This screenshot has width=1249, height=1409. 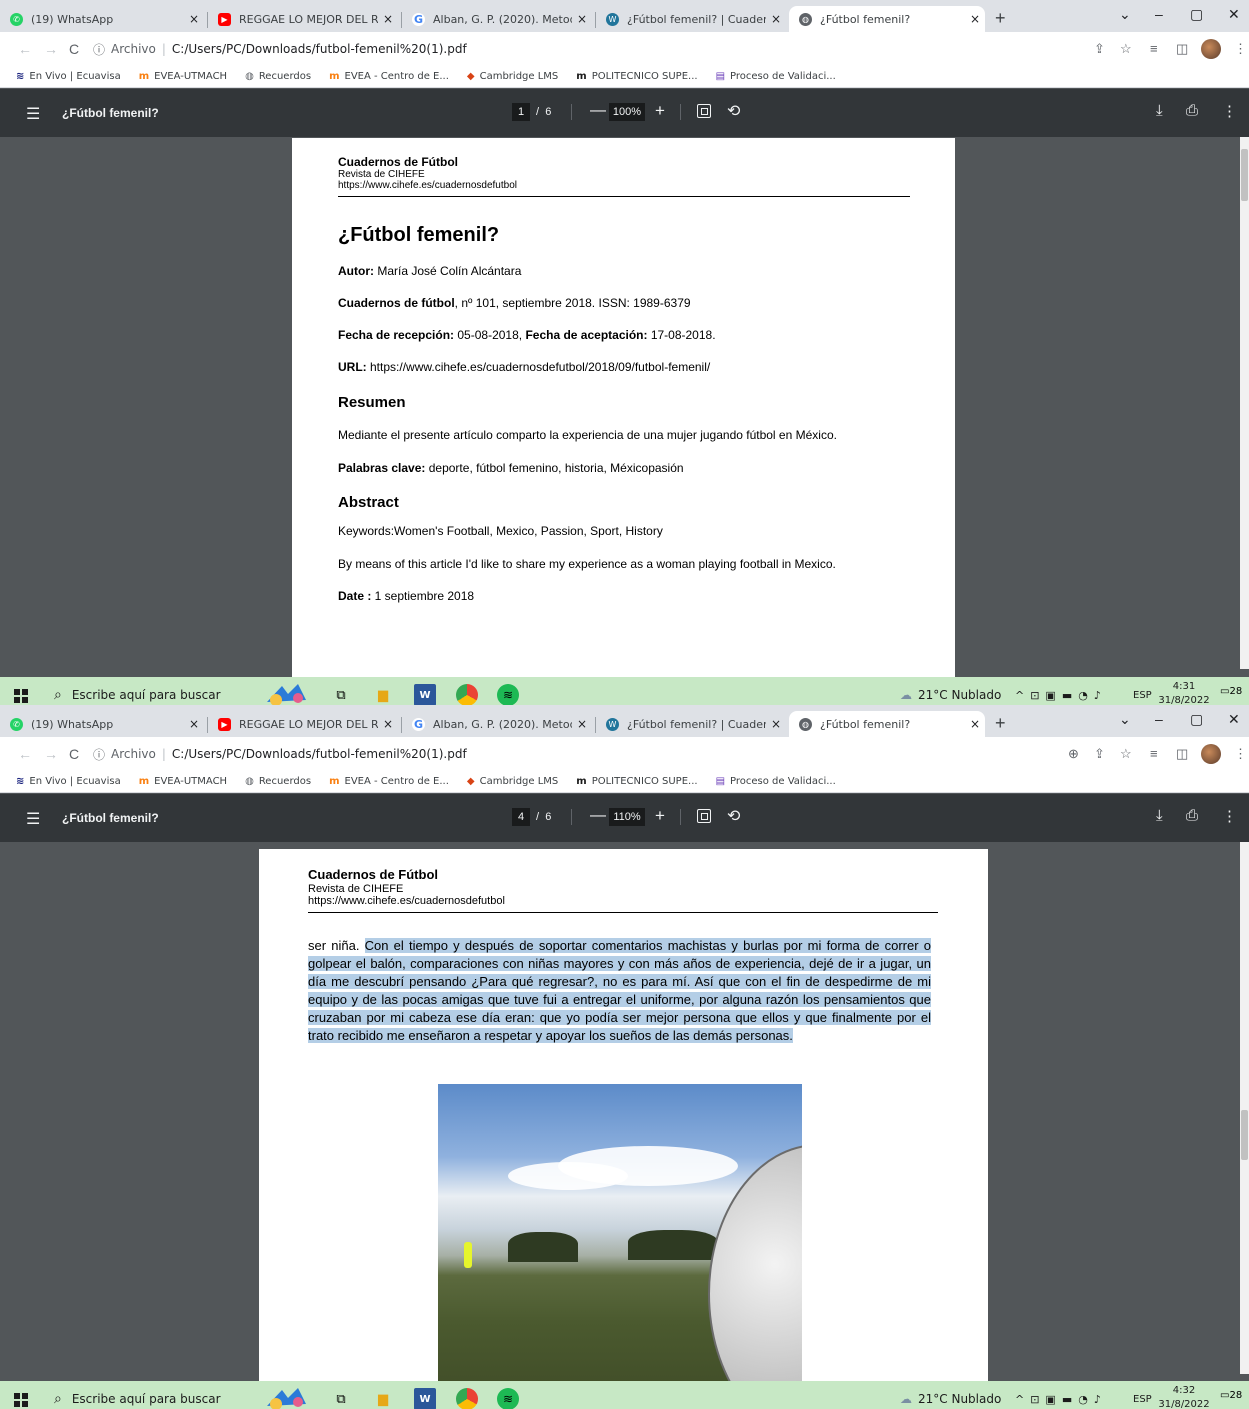 I want to click on tab-pdf-active: ◍ ¿Fútbol femenil? ×, so click(x=887, y=724).